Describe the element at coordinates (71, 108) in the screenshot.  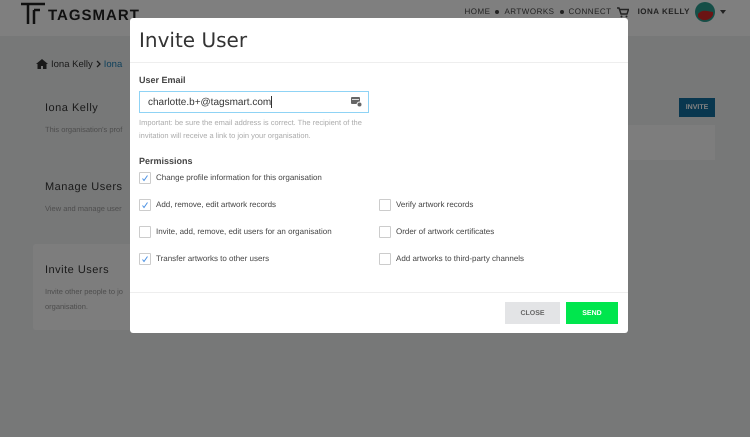
I see `section-title: Iona Kelly` at that location.